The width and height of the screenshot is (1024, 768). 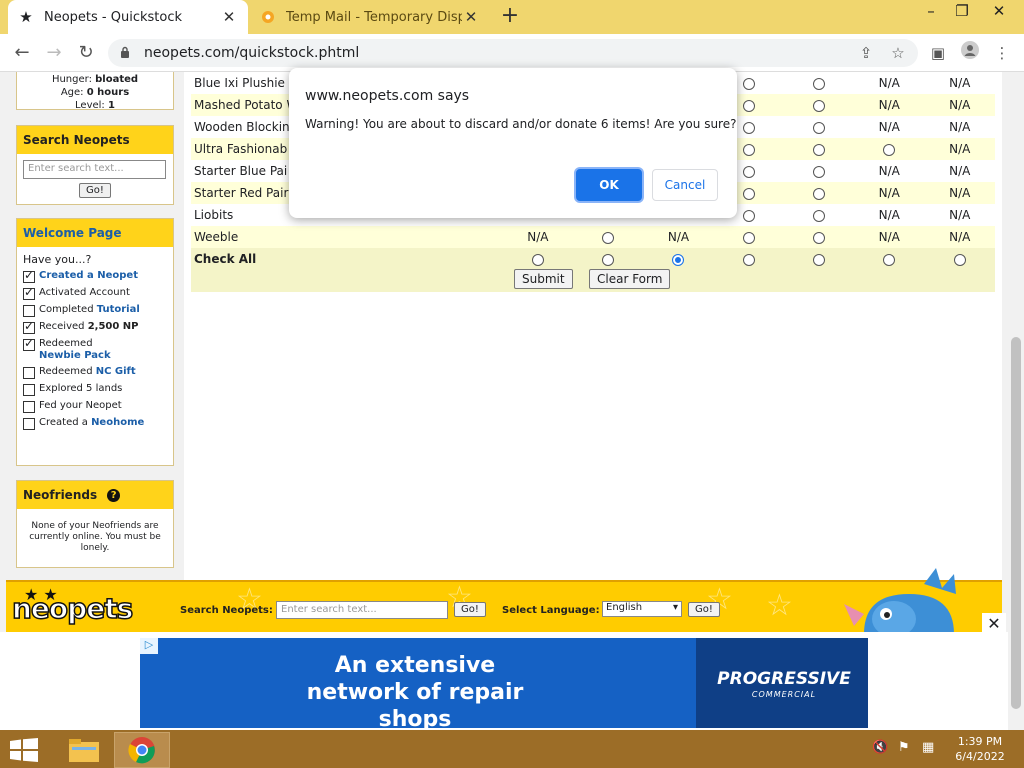 I want to click on address-bar: neopets.com/quickstock.phtml, so click(x=513, y=53).